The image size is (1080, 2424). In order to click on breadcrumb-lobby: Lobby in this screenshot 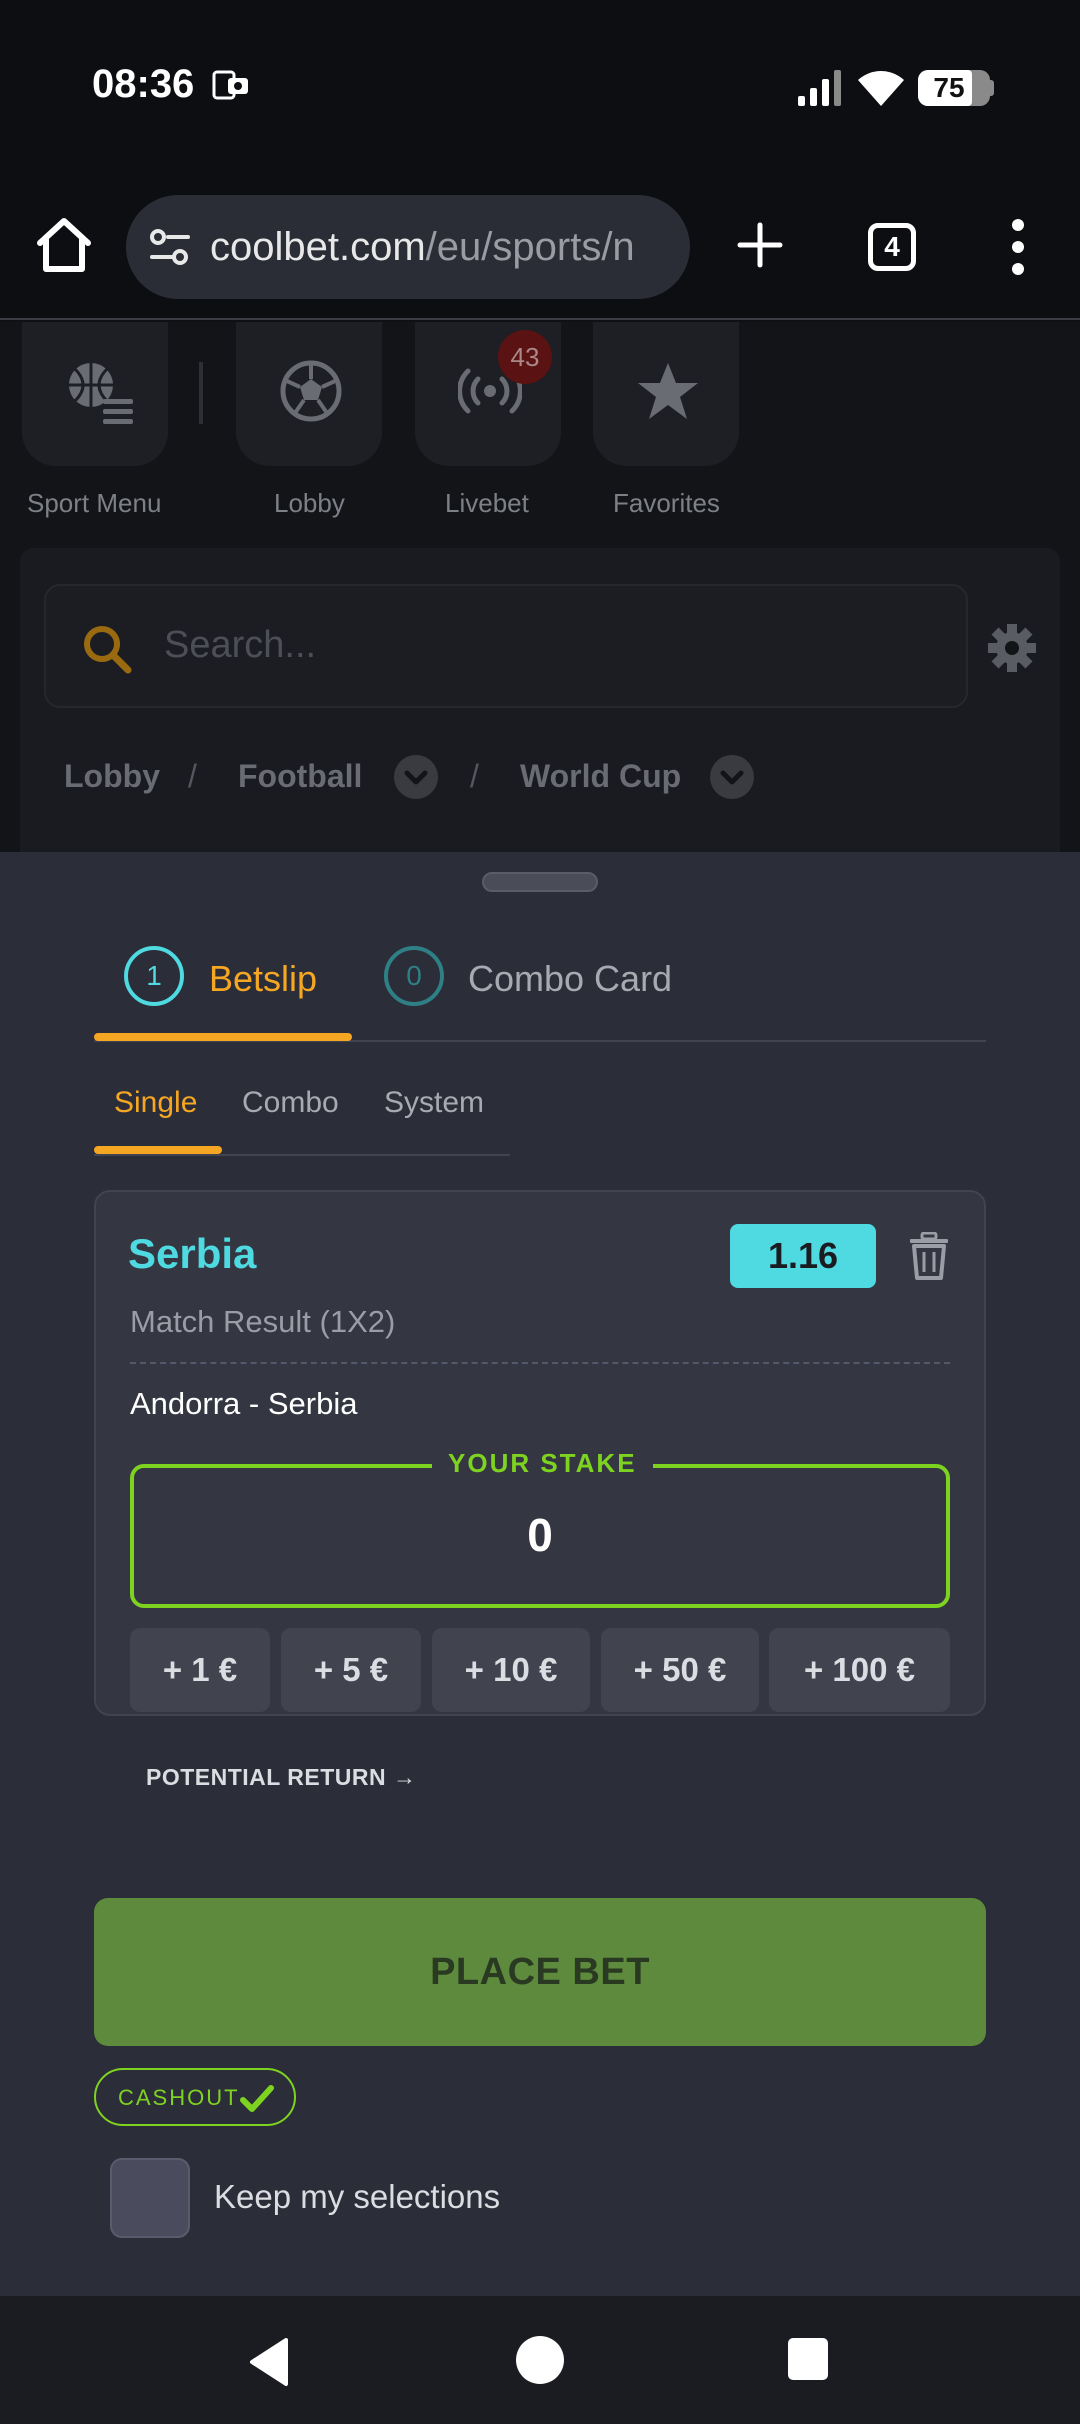, I will do `click(112, 776)`.